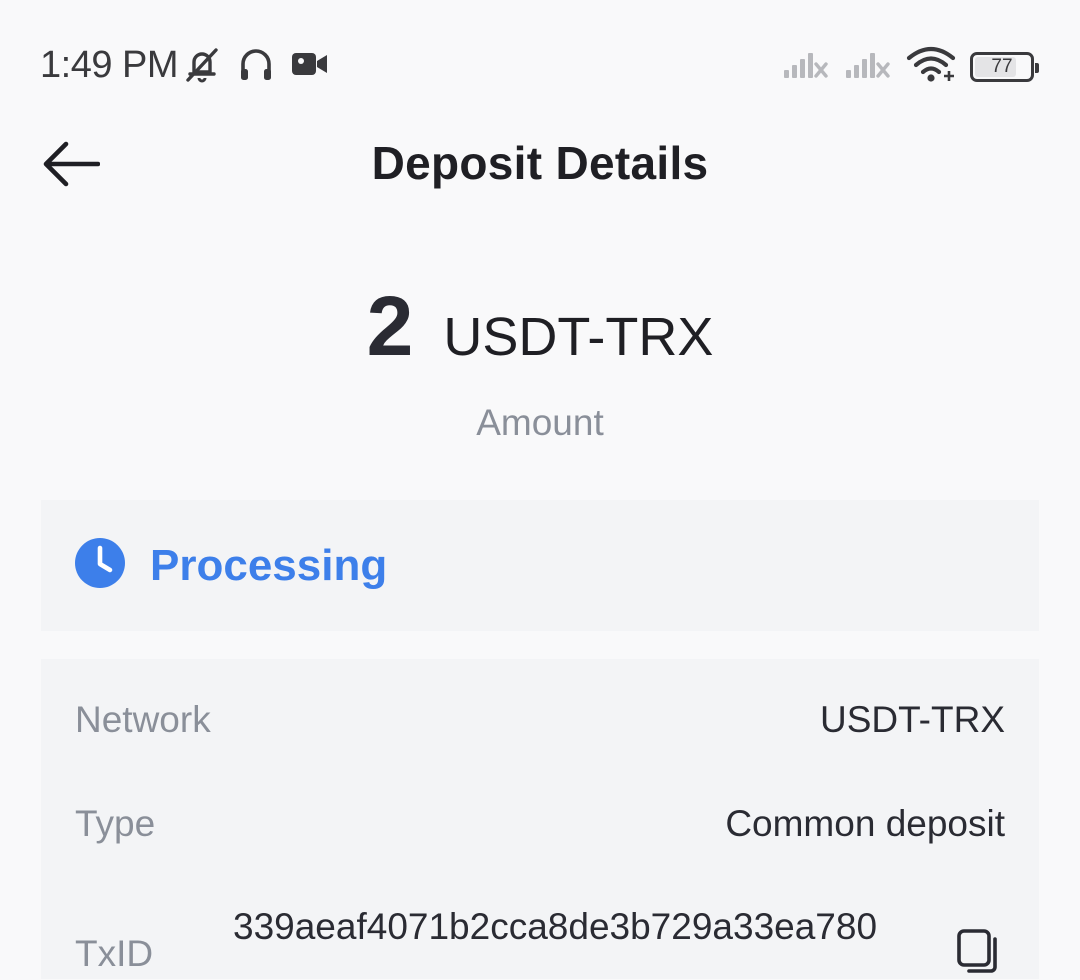 Image resolution: width=1080 pixels, height=980 pixels. What do you see at coordinates (865, 823) in the screenshot?
I see `type-value: Common deposit` at bounding box center [865, 823].